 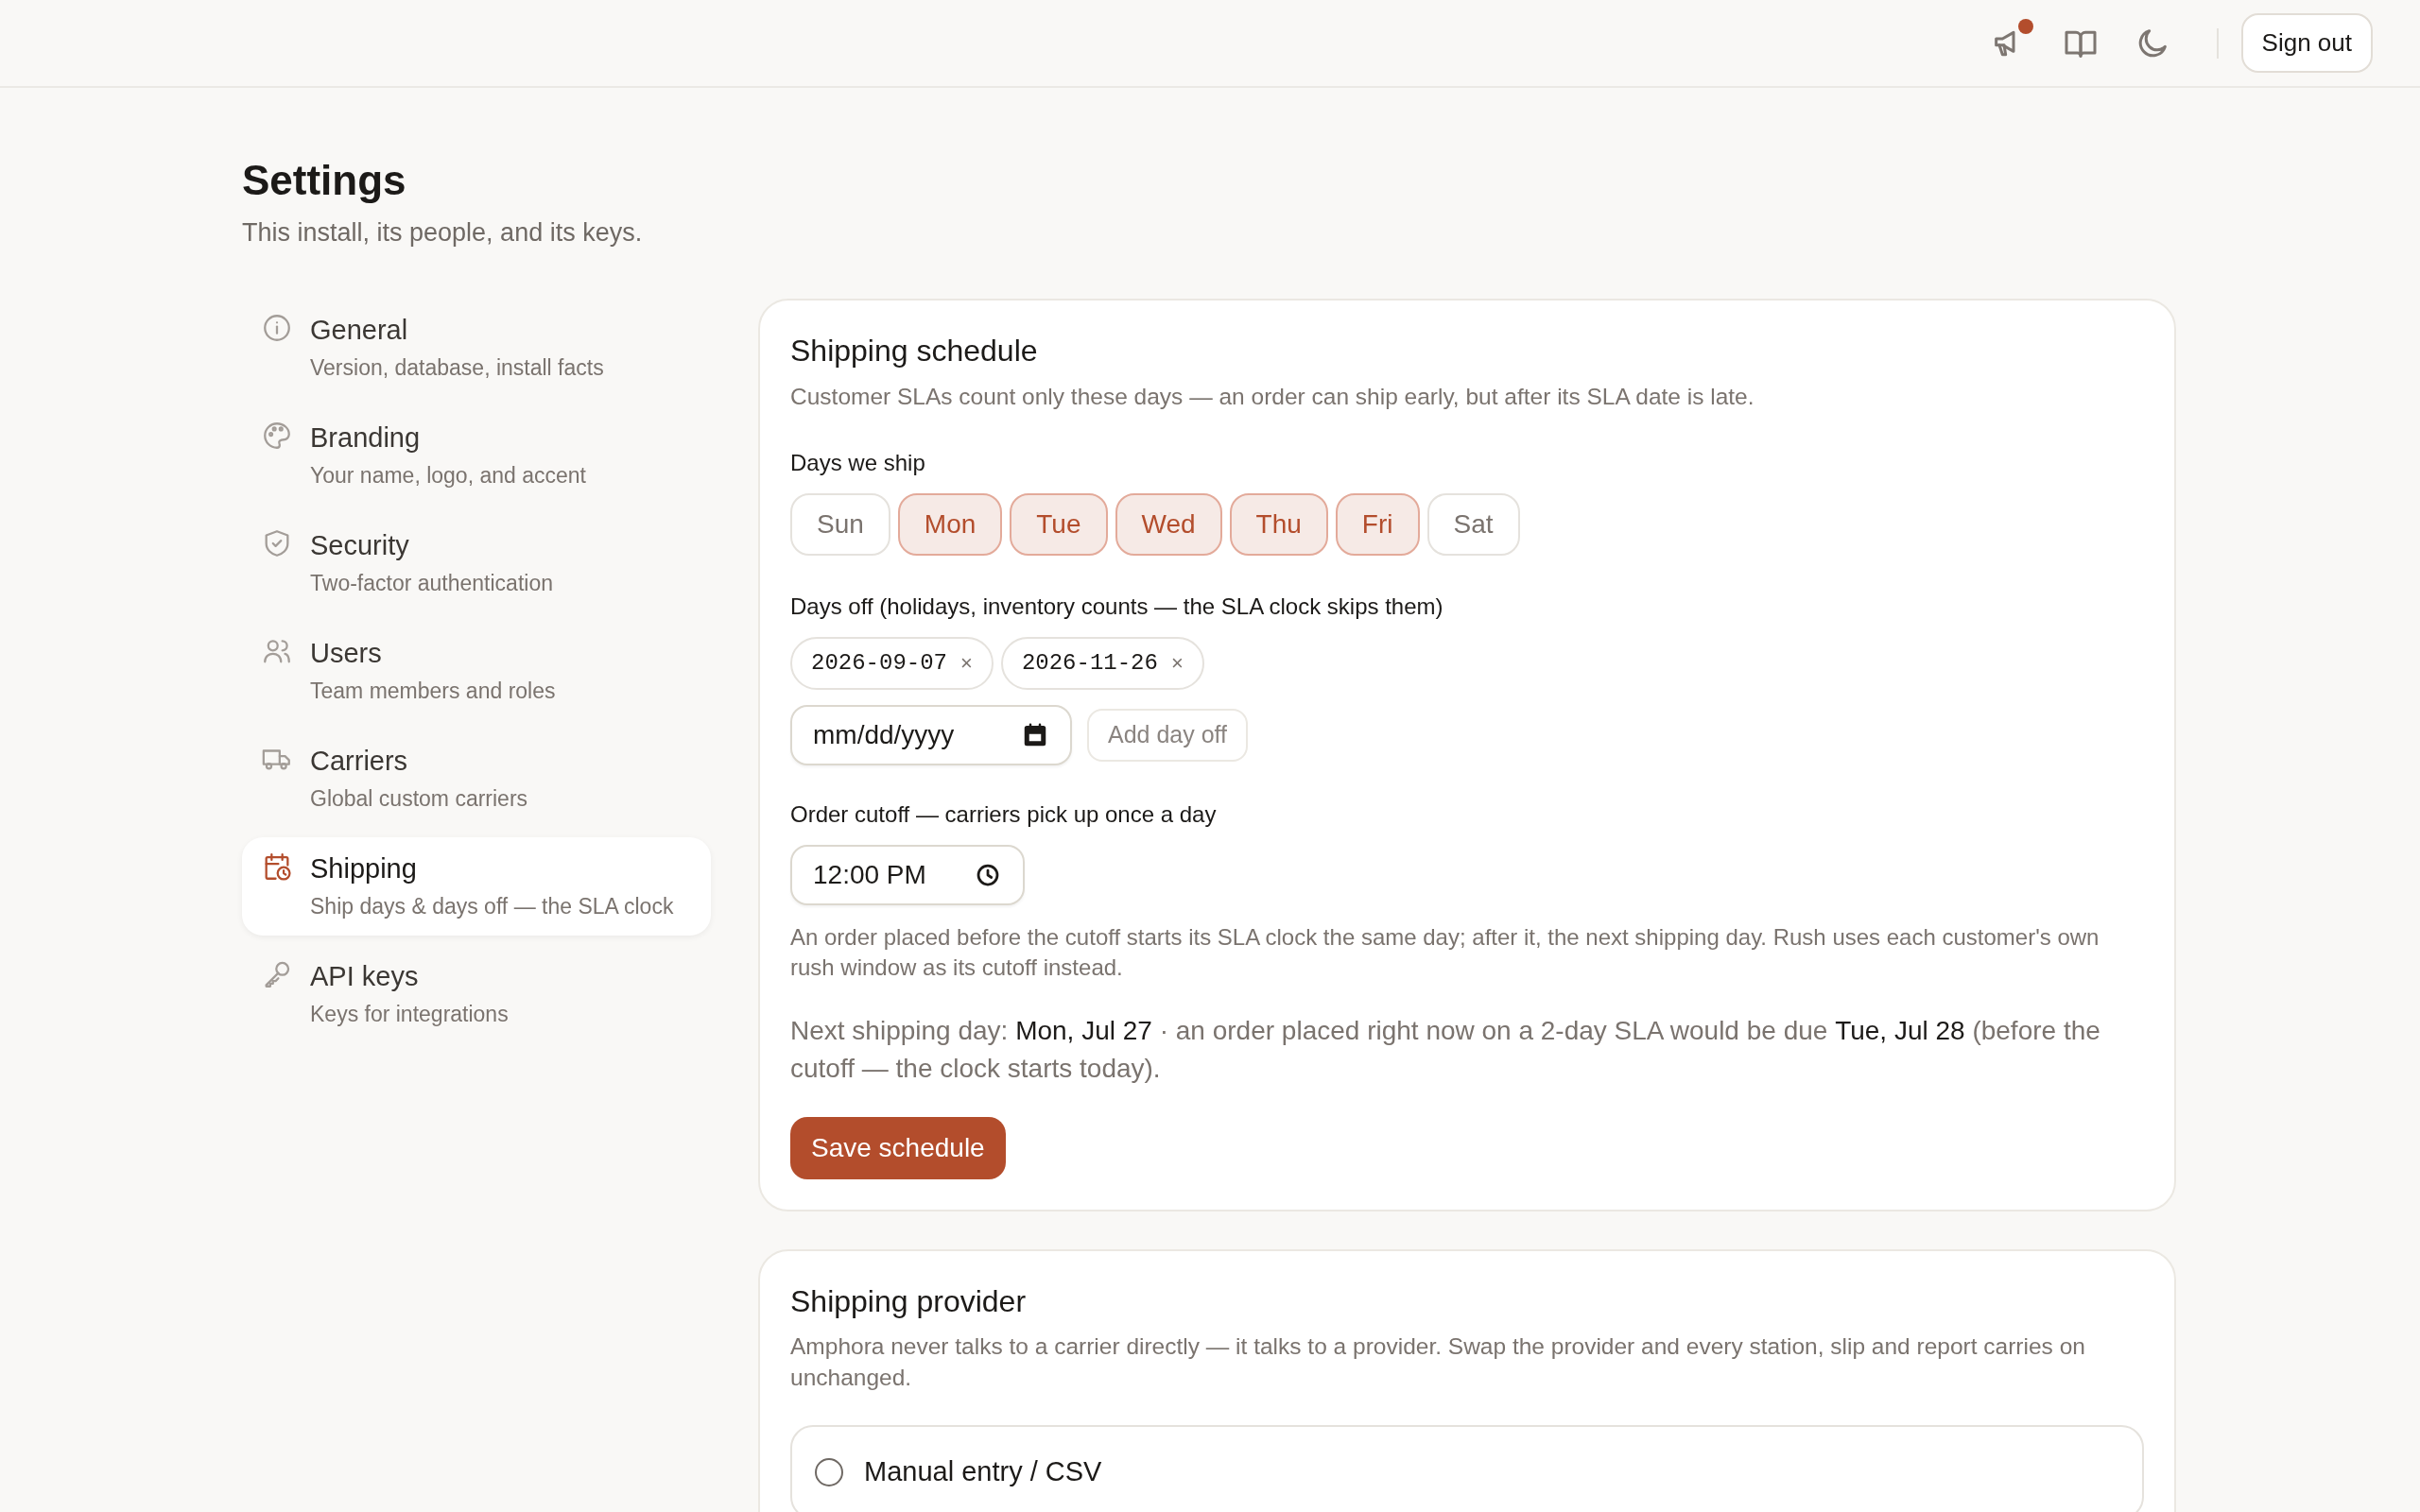 I want to click on radio-button, so click(x=829, y=1472).